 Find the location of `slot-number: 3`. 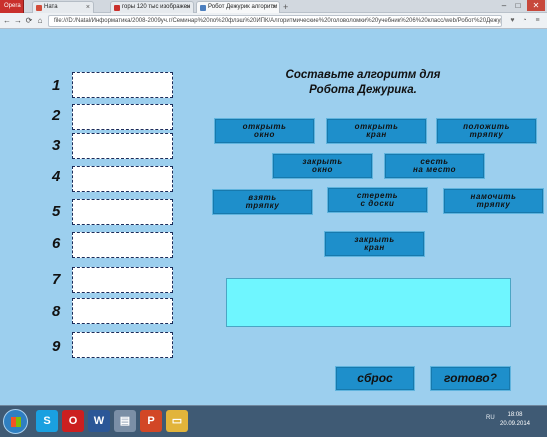

slot-number: 3 is located at coordinates (56, 145).